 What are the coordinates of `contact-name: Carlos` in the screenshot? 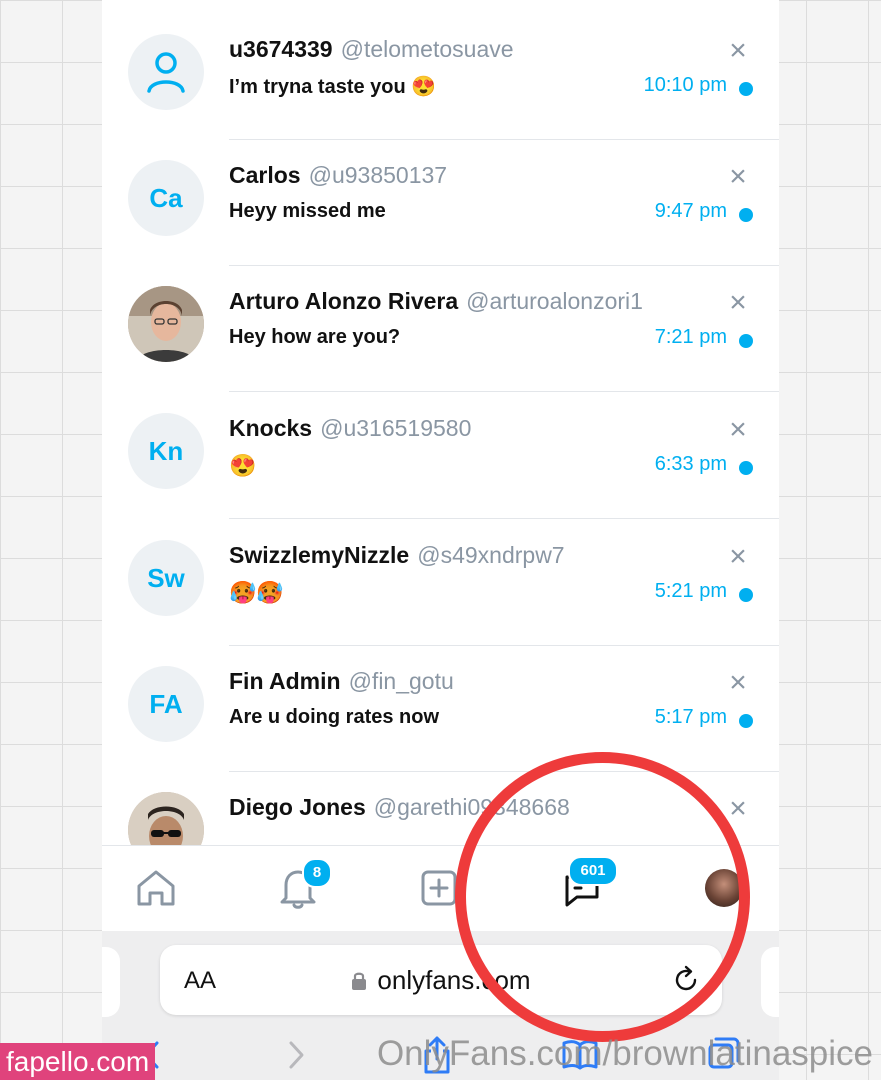 It's located at (265, 175).